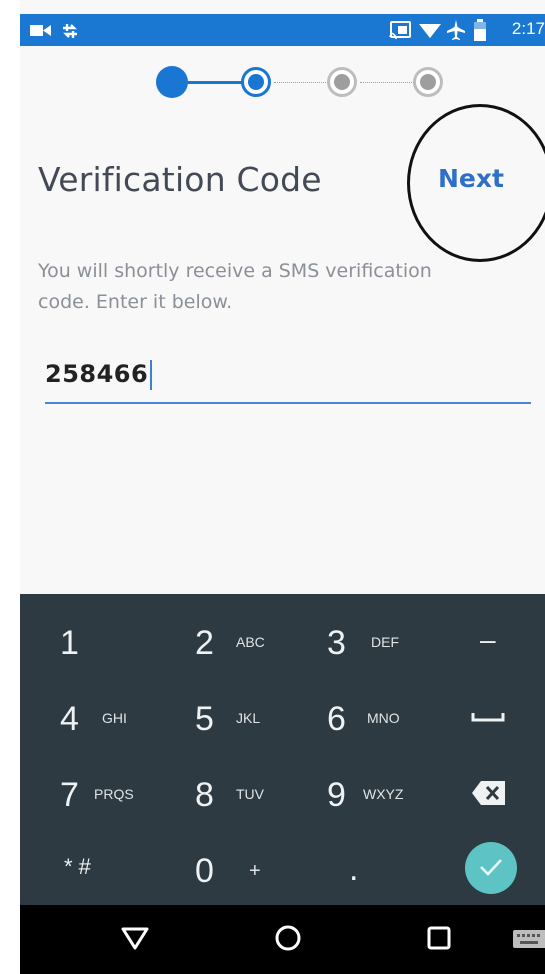 Image resolution: width=545 pixels, height=974 pixels. Describe the element at coordinates (282, 82) in the screenshot. I see `progress-stepper` at that location.